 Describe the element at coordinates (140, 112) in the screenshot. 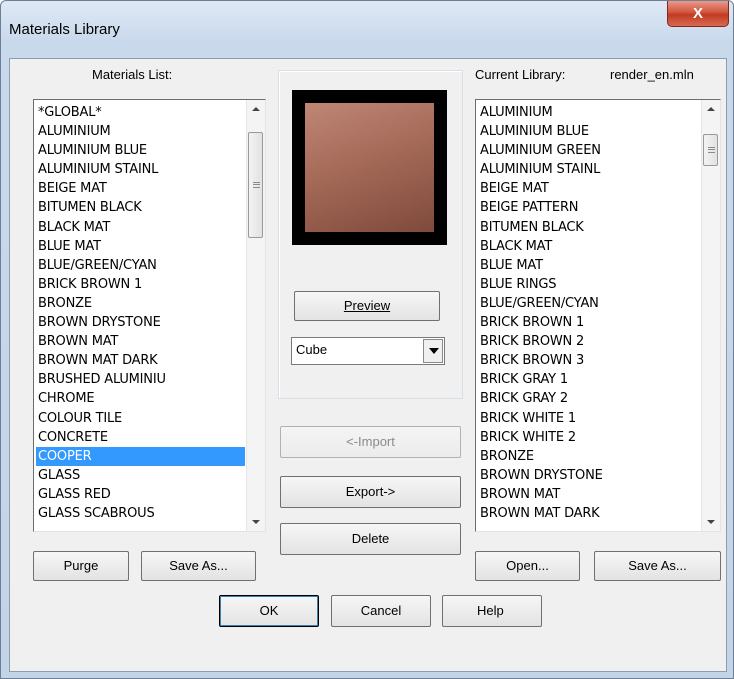

I see `list-item: *GLOBAL*` at that location.